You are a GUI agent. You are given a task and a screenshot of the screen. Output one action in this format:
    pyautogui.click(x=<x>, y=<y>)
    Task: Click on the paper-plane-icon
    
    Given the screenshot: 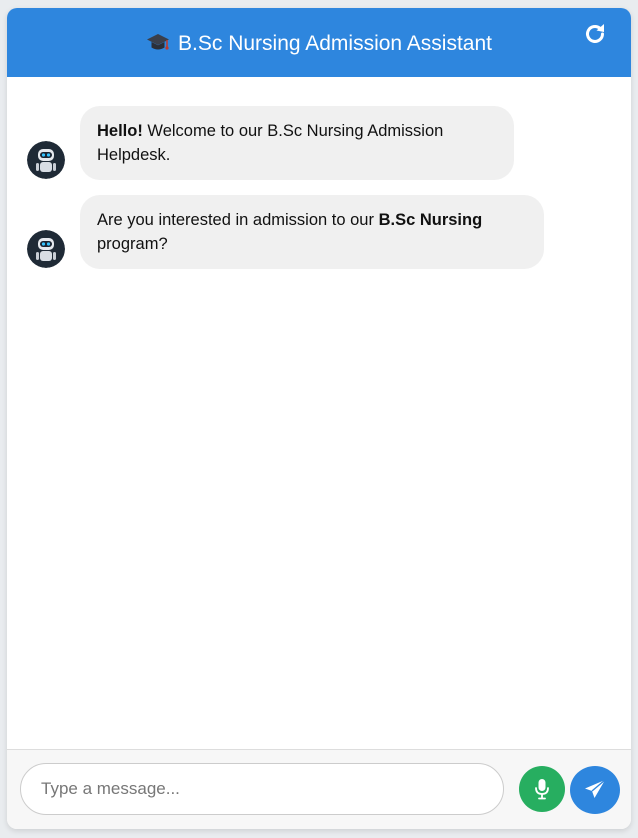 What is the action you would take?
    pyautogui.click(x=595, y=788)
    